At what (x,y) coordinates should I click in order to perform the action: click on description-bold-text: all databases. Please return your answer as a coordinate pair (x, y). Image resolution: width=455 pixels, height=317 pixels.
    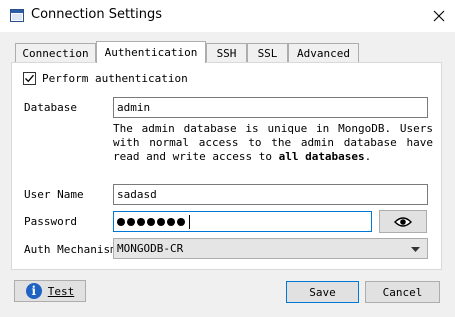
    Looking at the image, I should click on (321, 156).